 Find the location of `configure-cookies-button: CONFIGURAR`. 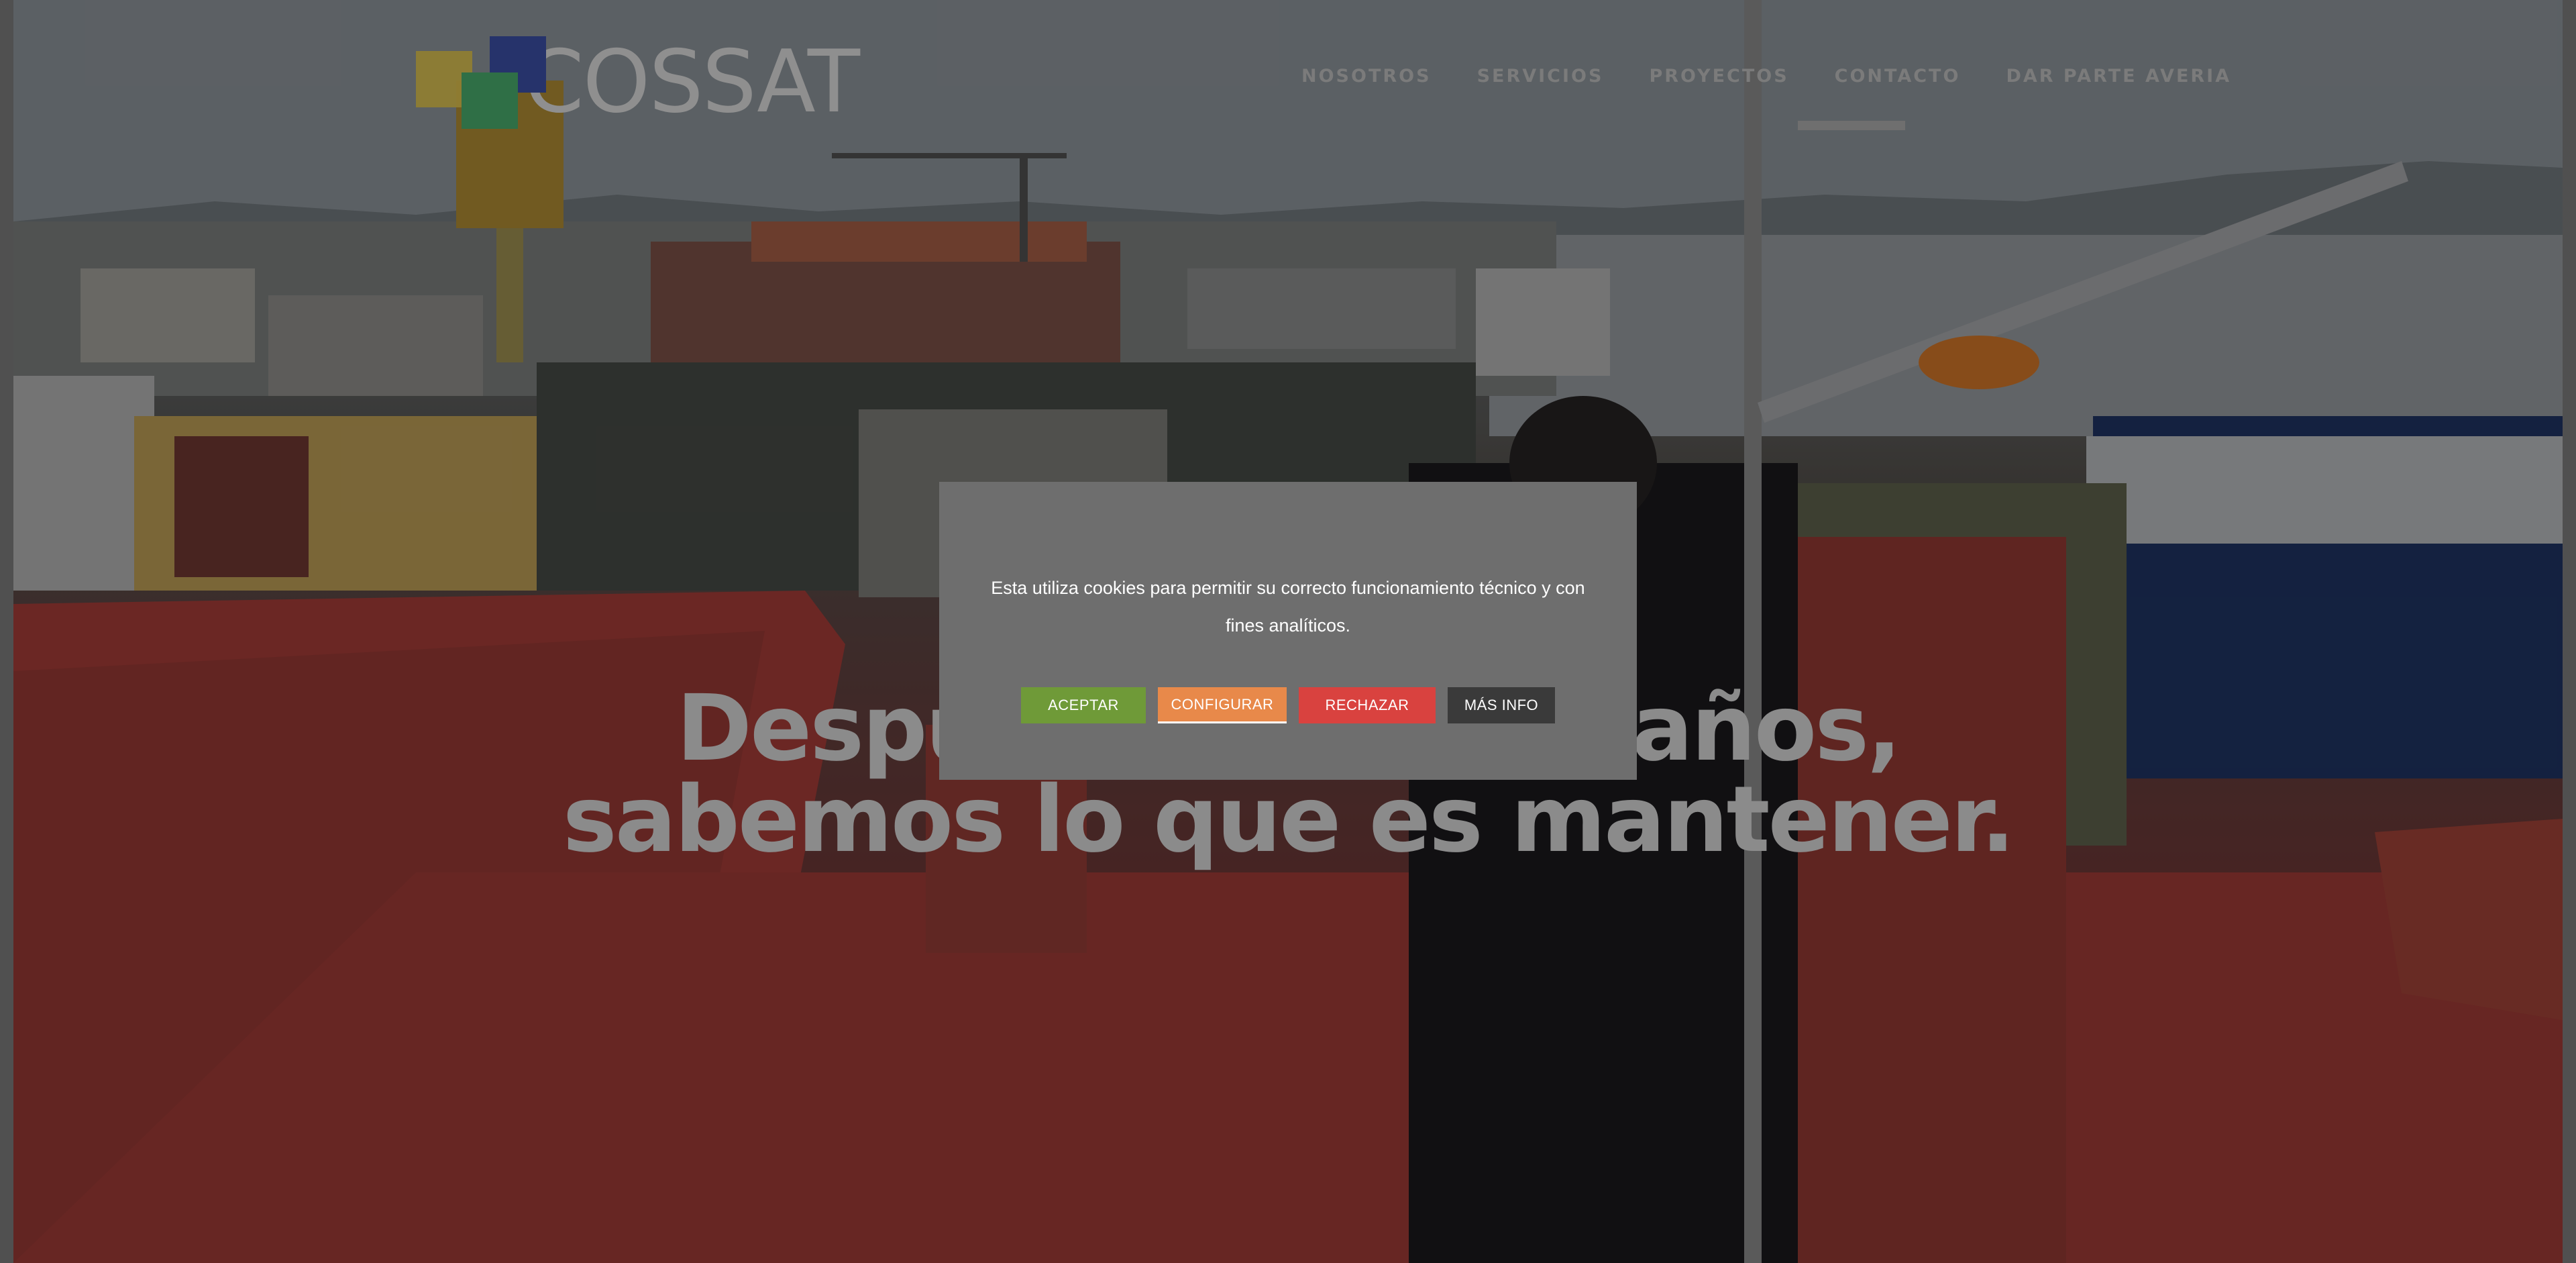

configure-cookies-button: CONFIGURAR is located at coordinates (1222, 705).